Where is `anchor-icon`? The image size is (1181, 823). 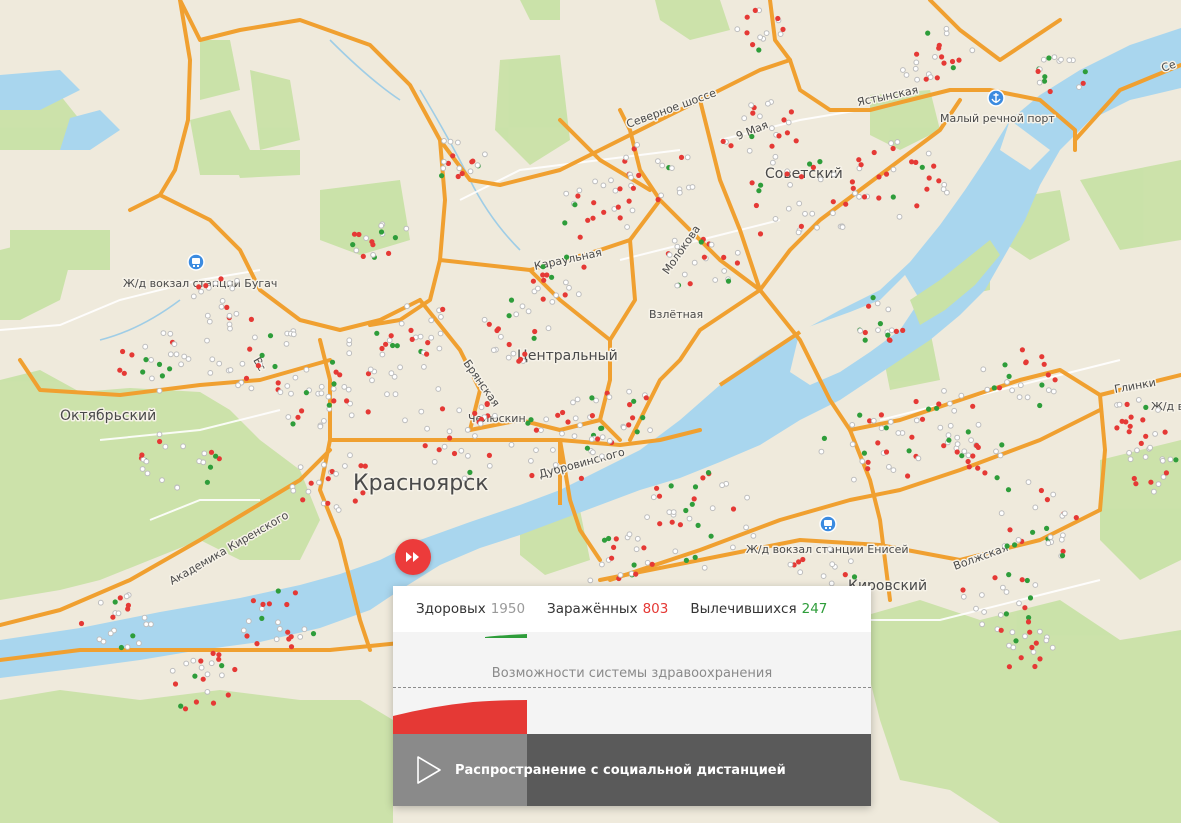
anchor-icon is located at coordinates (996, 98).